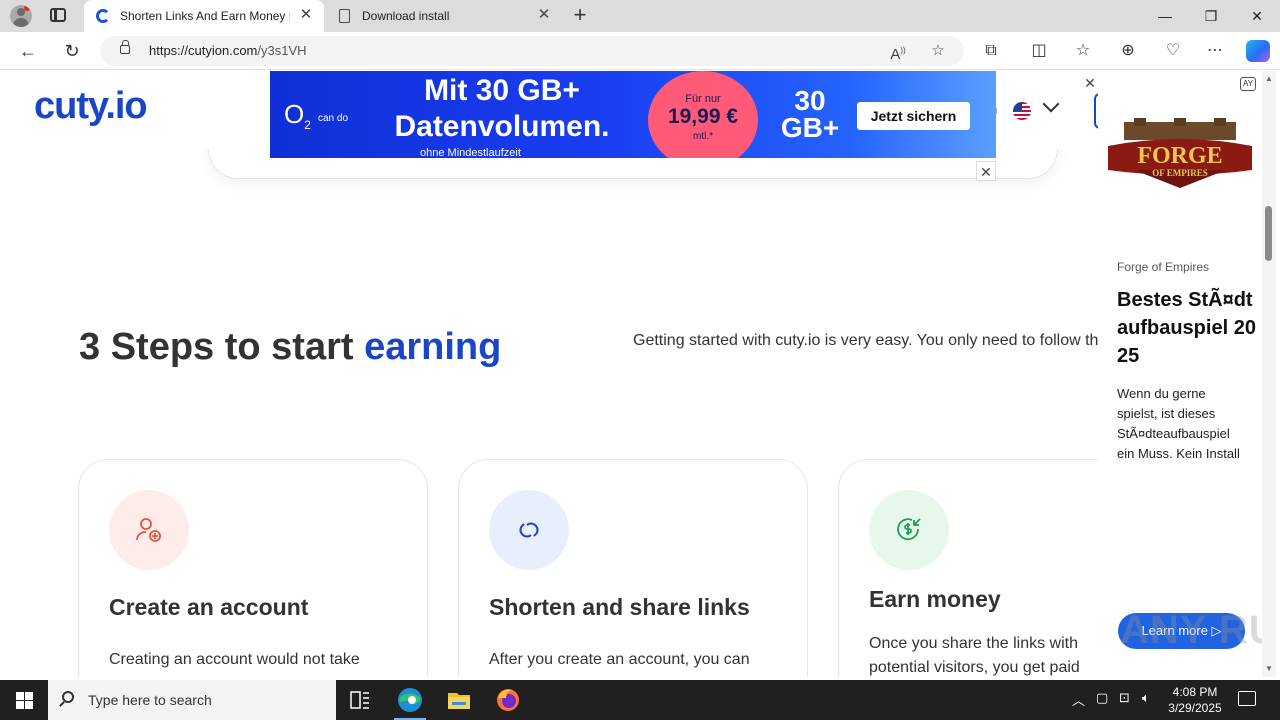 This screenshot has height=720, width=1280. I want to click on ad-small-print: ohne Mindestlaufzeit, so click(470, 152).